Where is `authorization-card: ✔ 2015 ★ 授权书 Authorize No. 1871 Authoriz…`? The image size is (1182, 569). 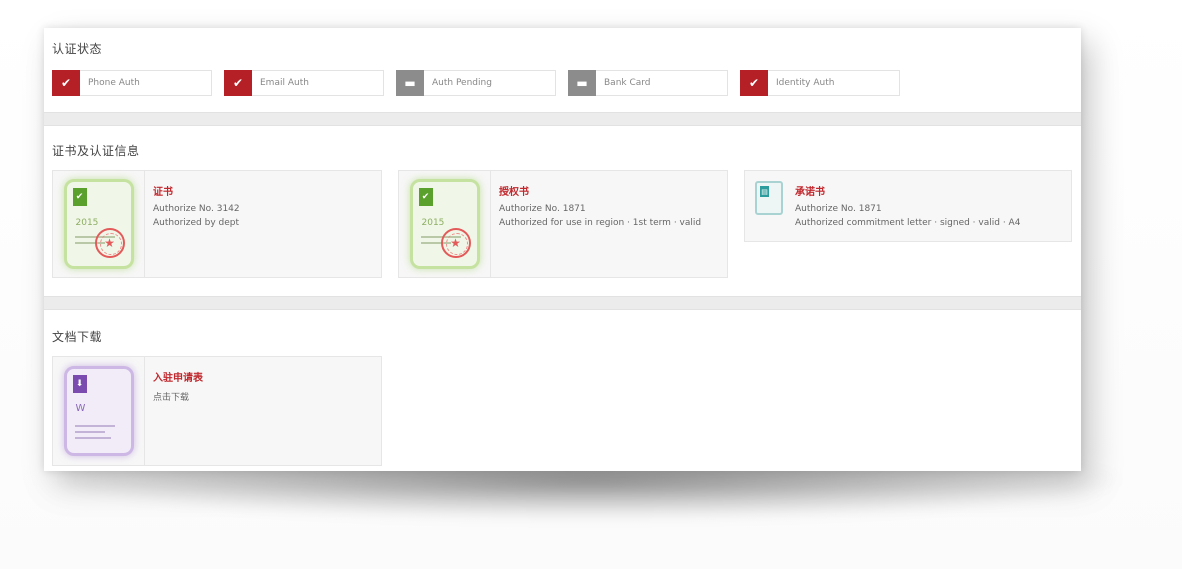 authorization-card: ✔ 2015 ★ 授权书 Authorize No. 1871 Authoriz… is located at coordinates (563, 224).